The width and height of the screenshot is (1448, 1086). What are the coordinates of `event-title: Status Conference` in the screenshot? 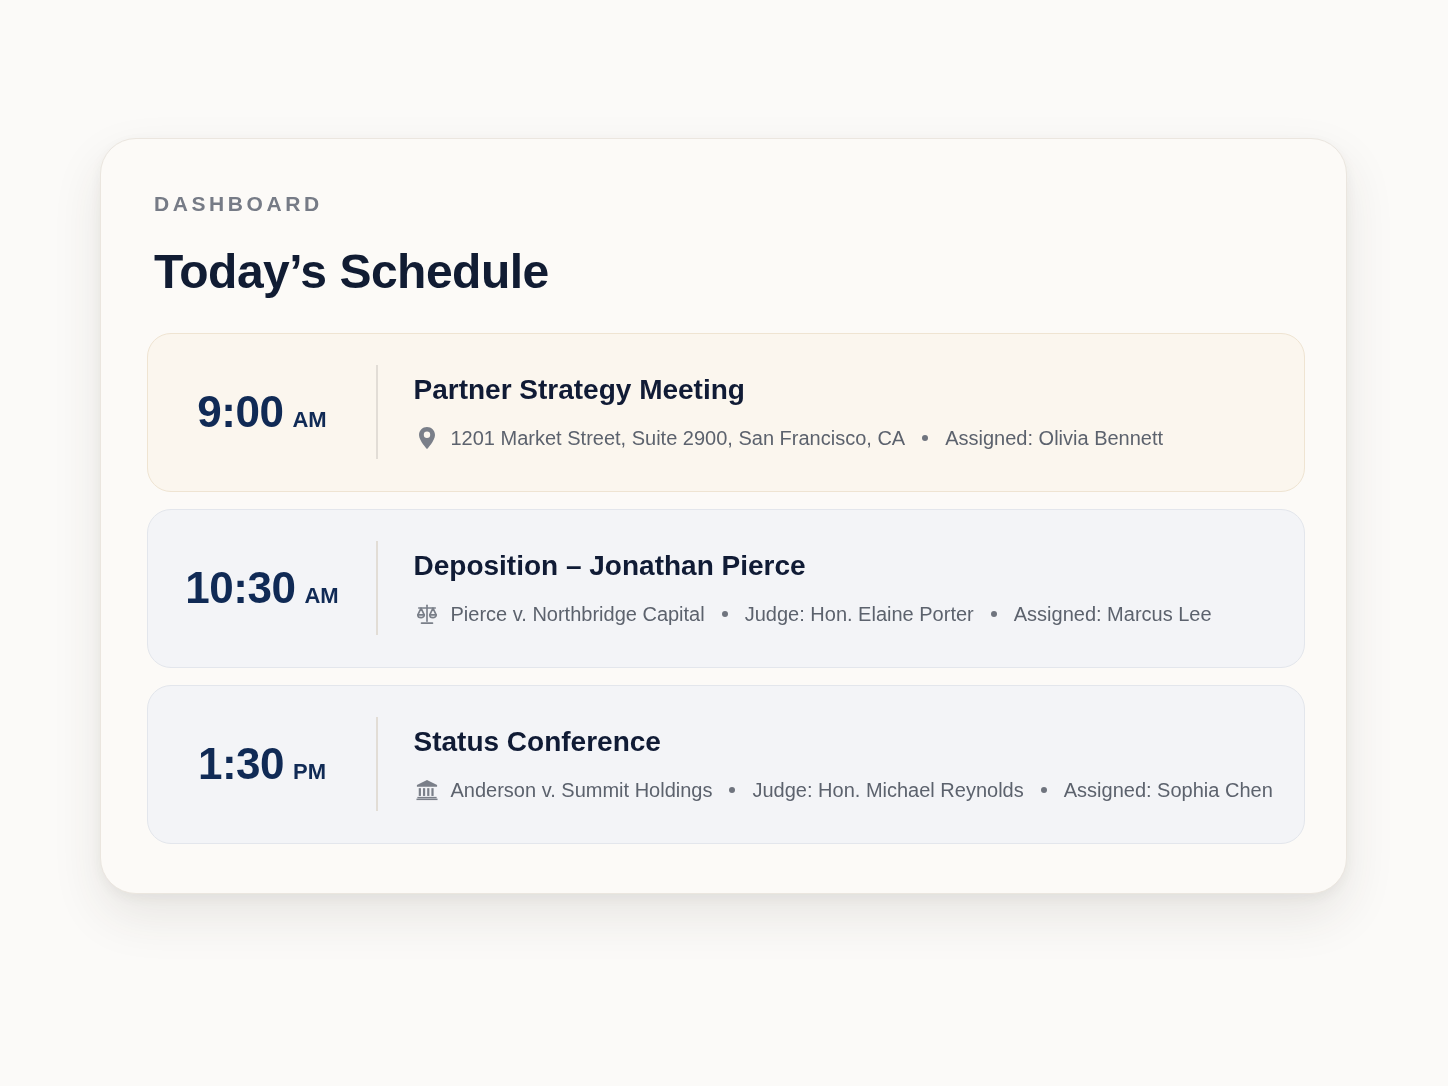 It's located at (537, 742).